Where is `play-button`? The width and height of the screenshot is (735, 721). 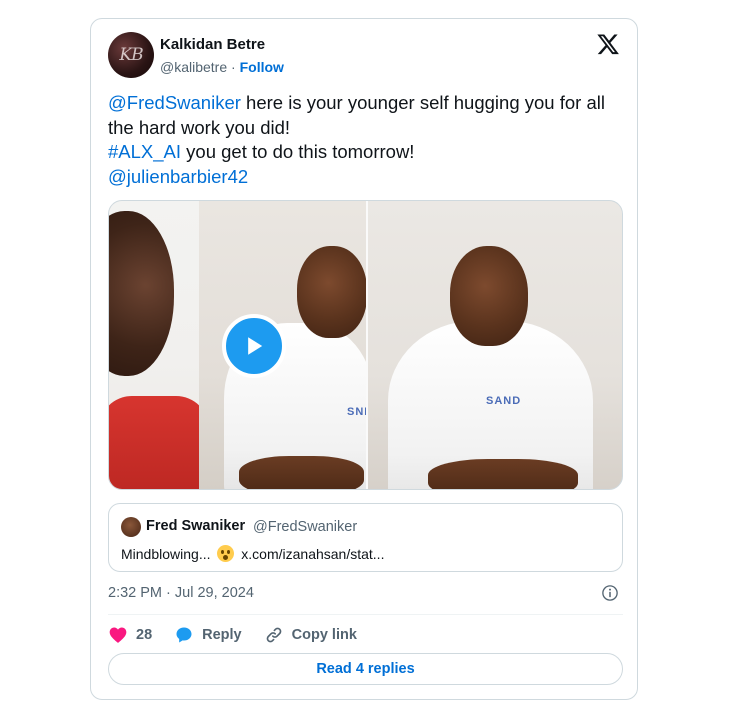 play-button is located at coordinates (254, 346).